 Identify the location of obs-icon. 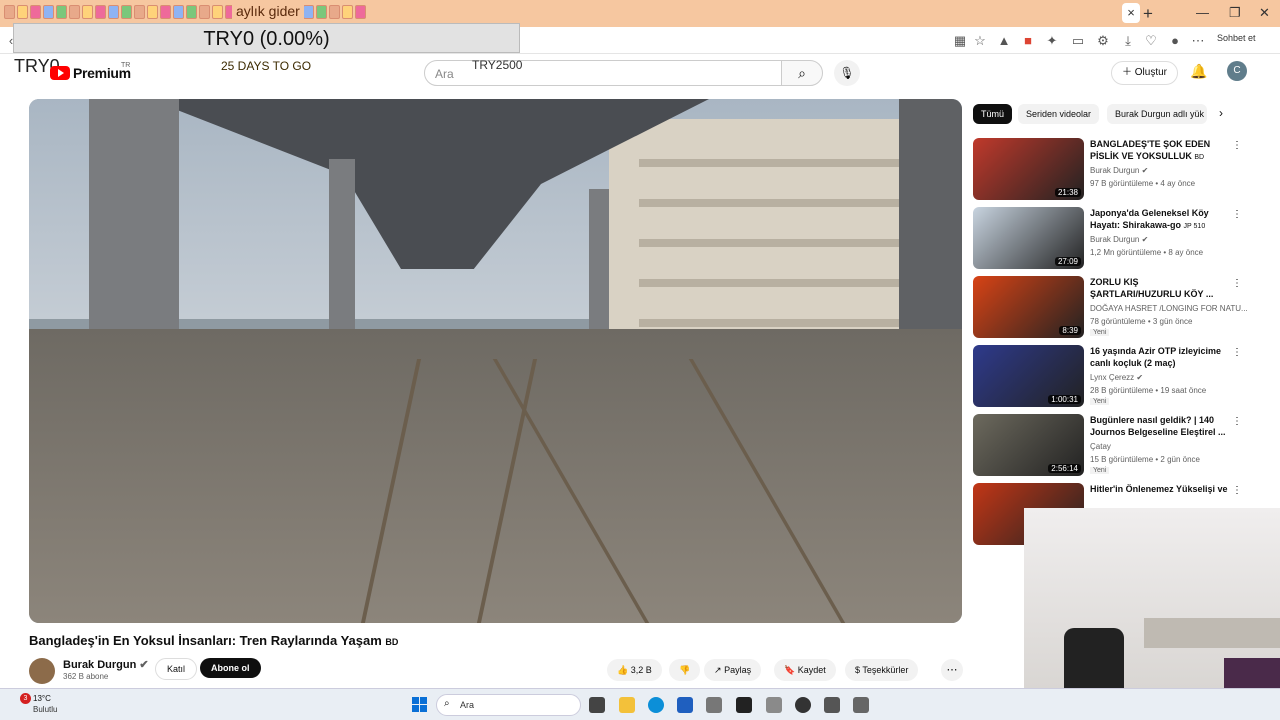
(803, 705).